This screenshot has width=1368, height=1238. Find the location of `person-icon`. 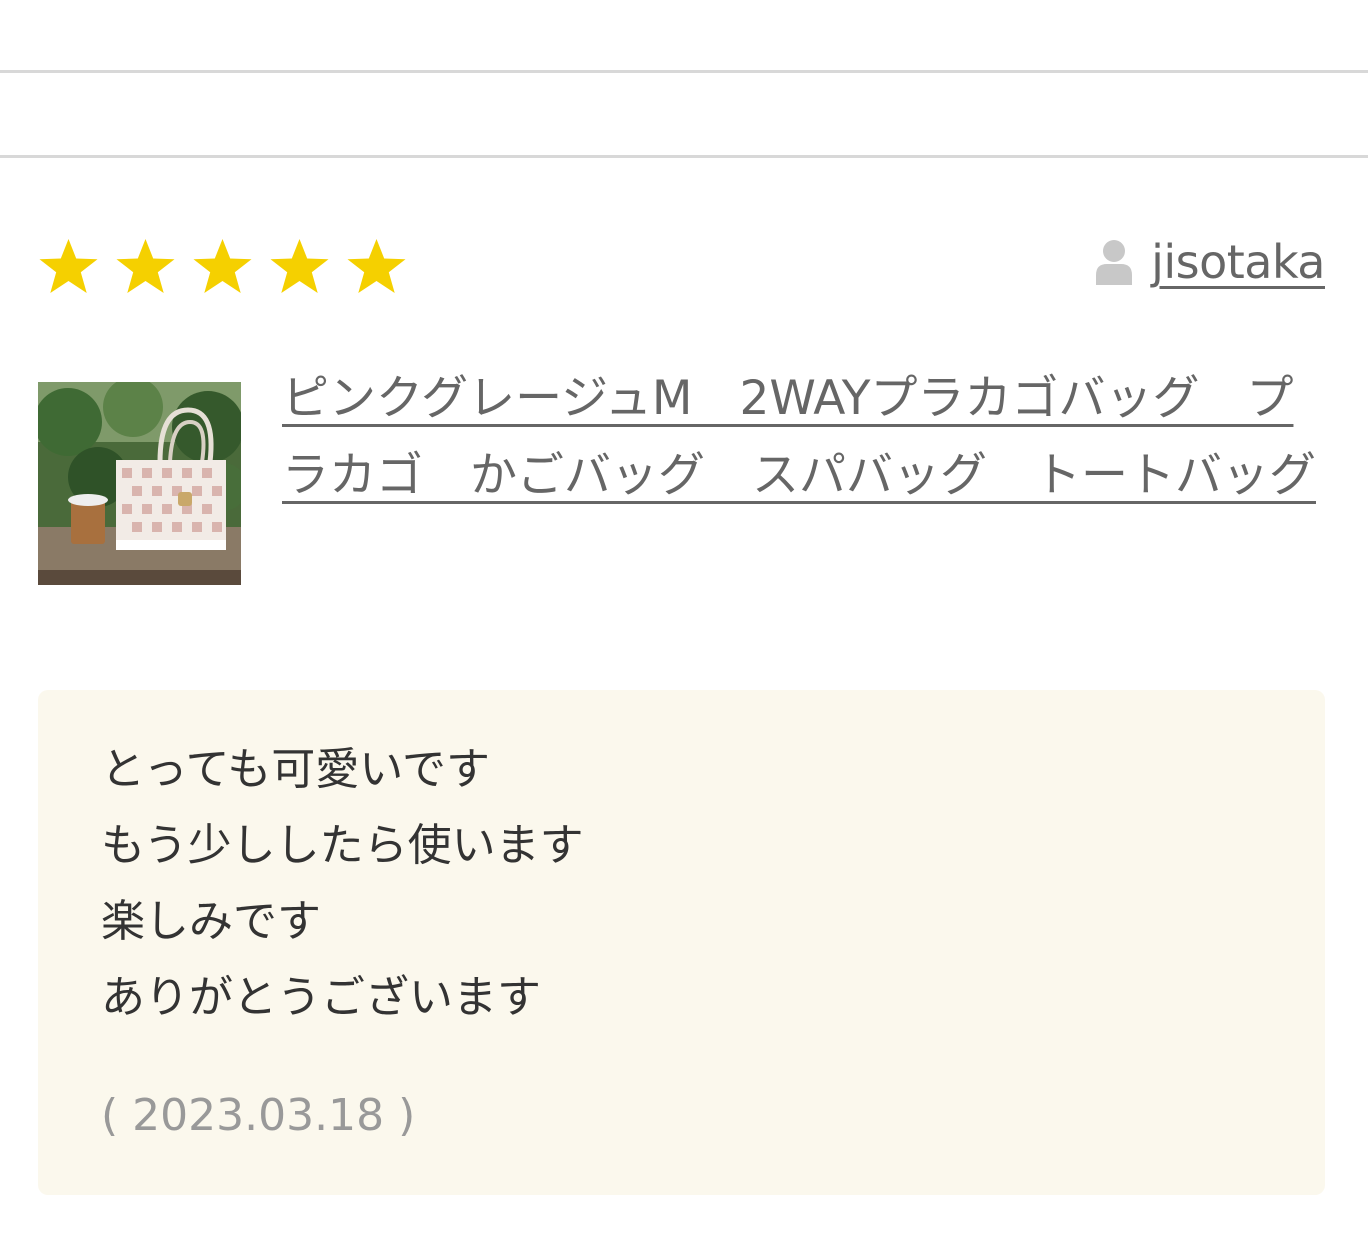

person-icon is located at coordinates (1114, 262).